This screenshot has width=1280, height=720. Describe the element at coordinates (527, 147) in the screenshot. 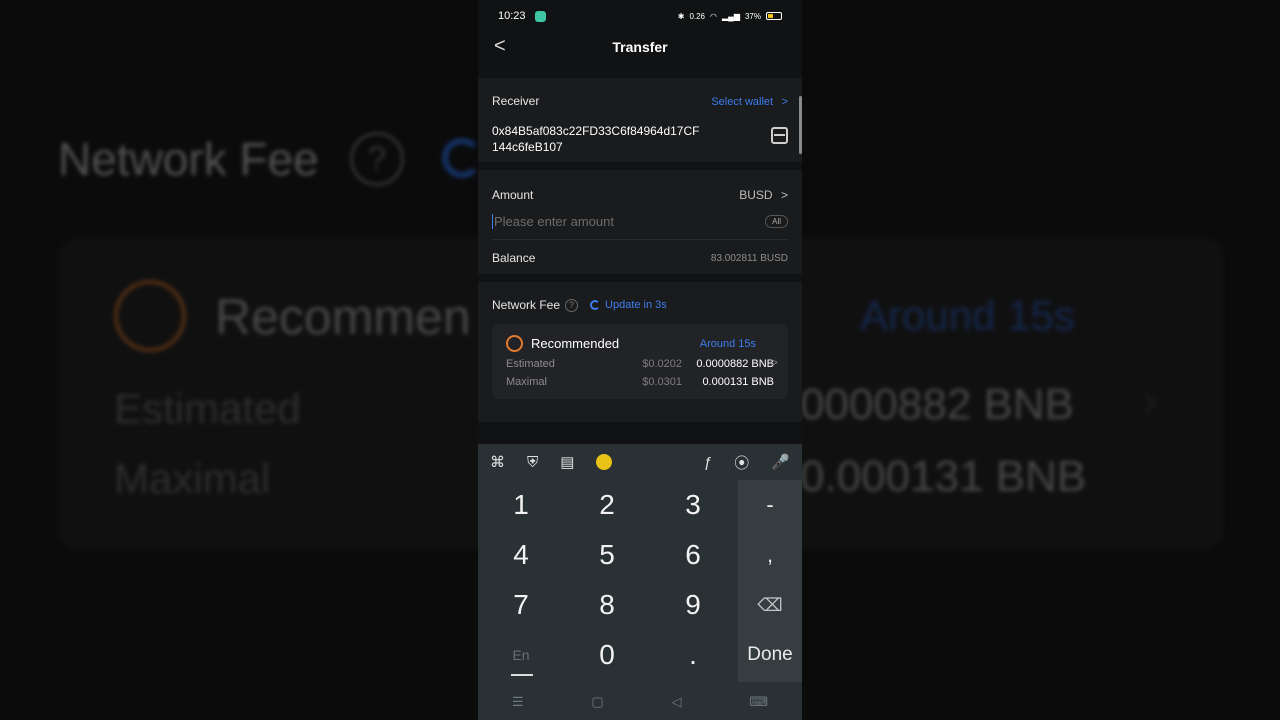

I see `address-line-2: 144c6feB107` at that location.